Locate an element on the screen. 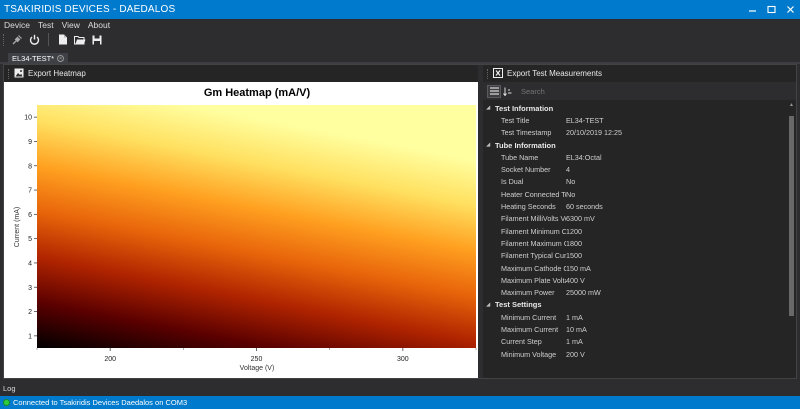 The width and height of the screenshot is (800, 409). tab-el34-test: EL34-TEST* × is located at coordinates (38, 58).